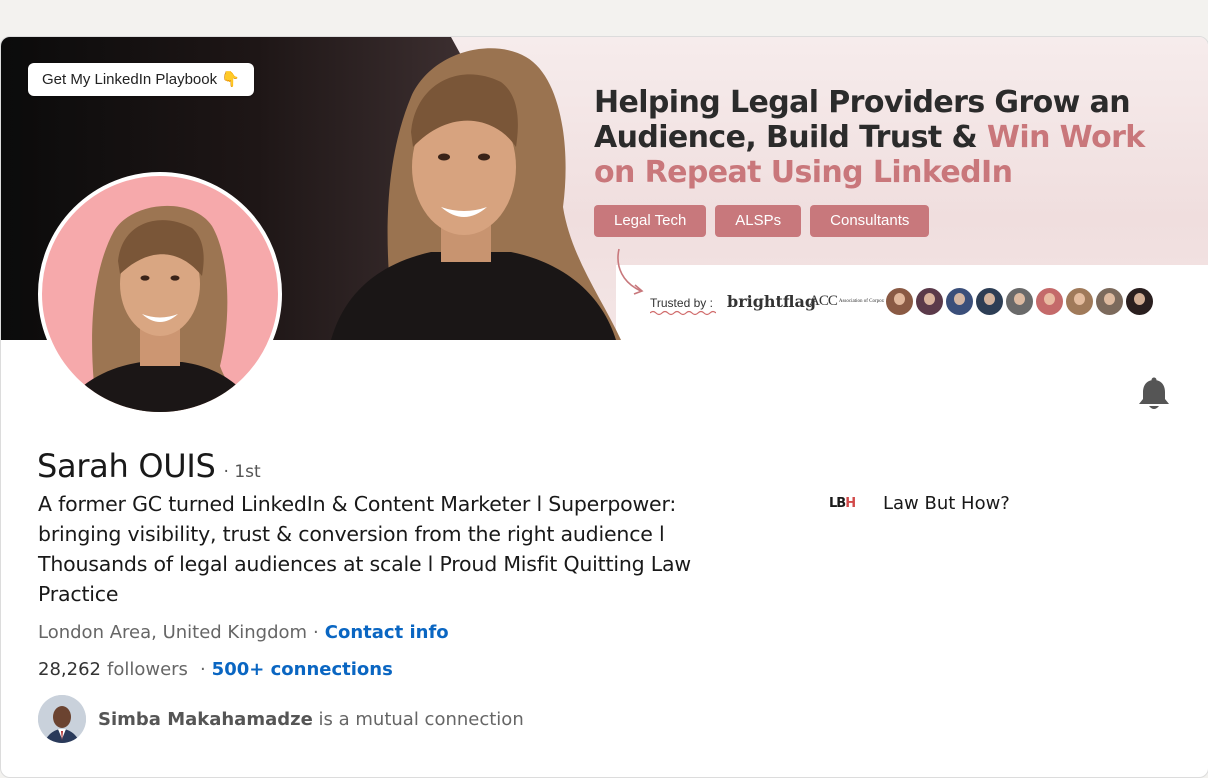  Describe the element at coordinates (803, 172) in the screenshot. I see `headline-accent-2: on Repeat Using LinkedIn` at that location.